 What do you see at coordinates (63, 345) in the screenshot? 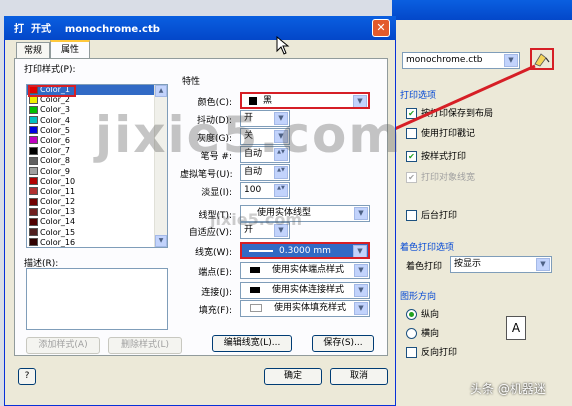
I see `add-style-button: 添加样式(A)` at bounding box center [63, 345].